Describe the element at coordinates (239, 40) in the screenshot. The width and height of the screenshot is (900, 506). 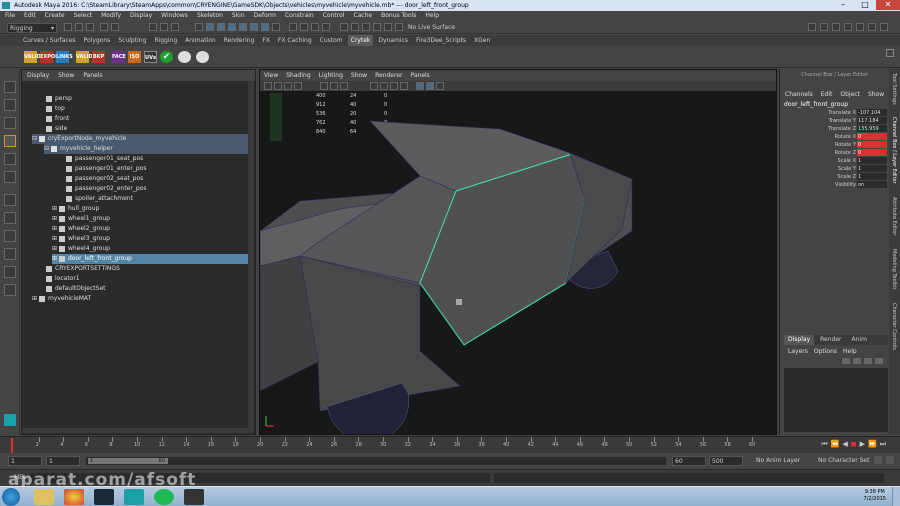
I see `shelf-tab: Rendering` at that location.